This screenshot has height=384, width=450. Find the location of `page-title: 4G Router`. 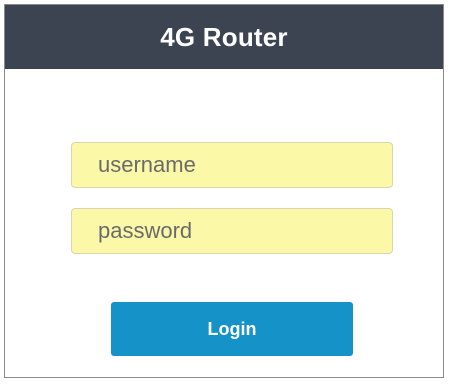

page-title: 4G Router is located at coordinates (224, 36).